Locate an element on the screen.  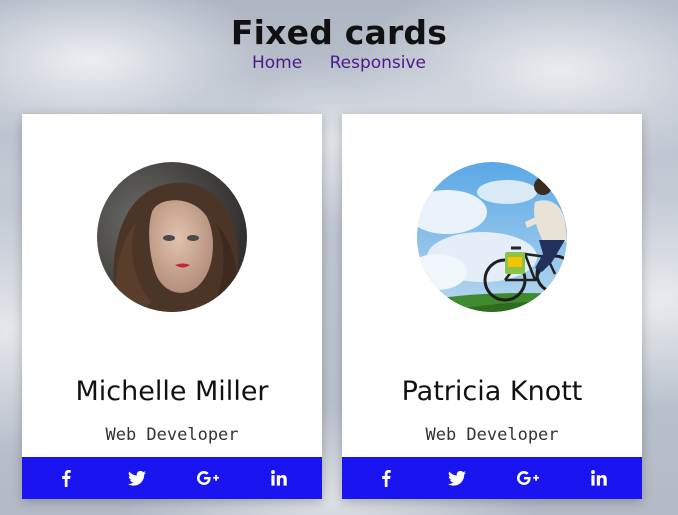
page-header: Fixed cards Home Responsive is located at coordinates (339, 43).